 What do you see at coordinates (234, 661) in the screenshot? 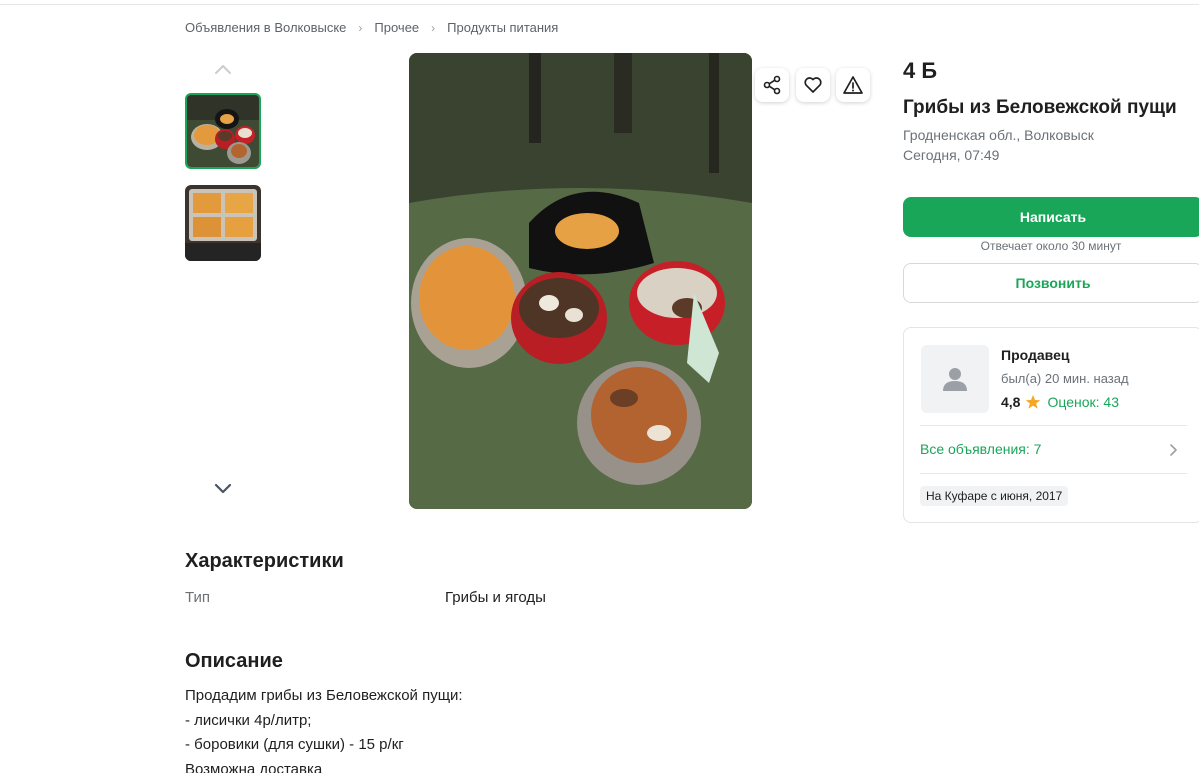
I see `description-heading: Описание` at bounding box center [234, 661].